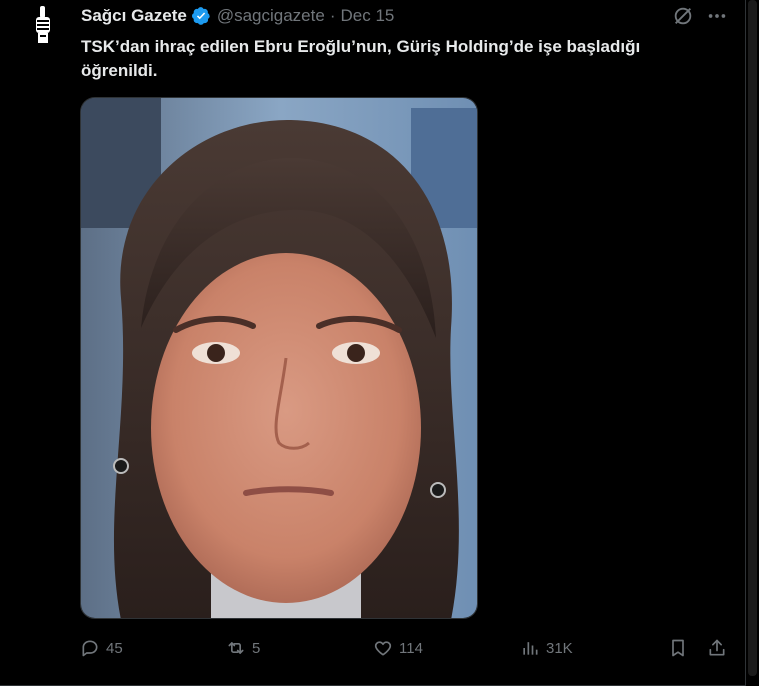 This screenshot has height=686, width=759. Describe the element at coordinates (717, 16) in the screenshot. I see `more-dots-icon` at that location.